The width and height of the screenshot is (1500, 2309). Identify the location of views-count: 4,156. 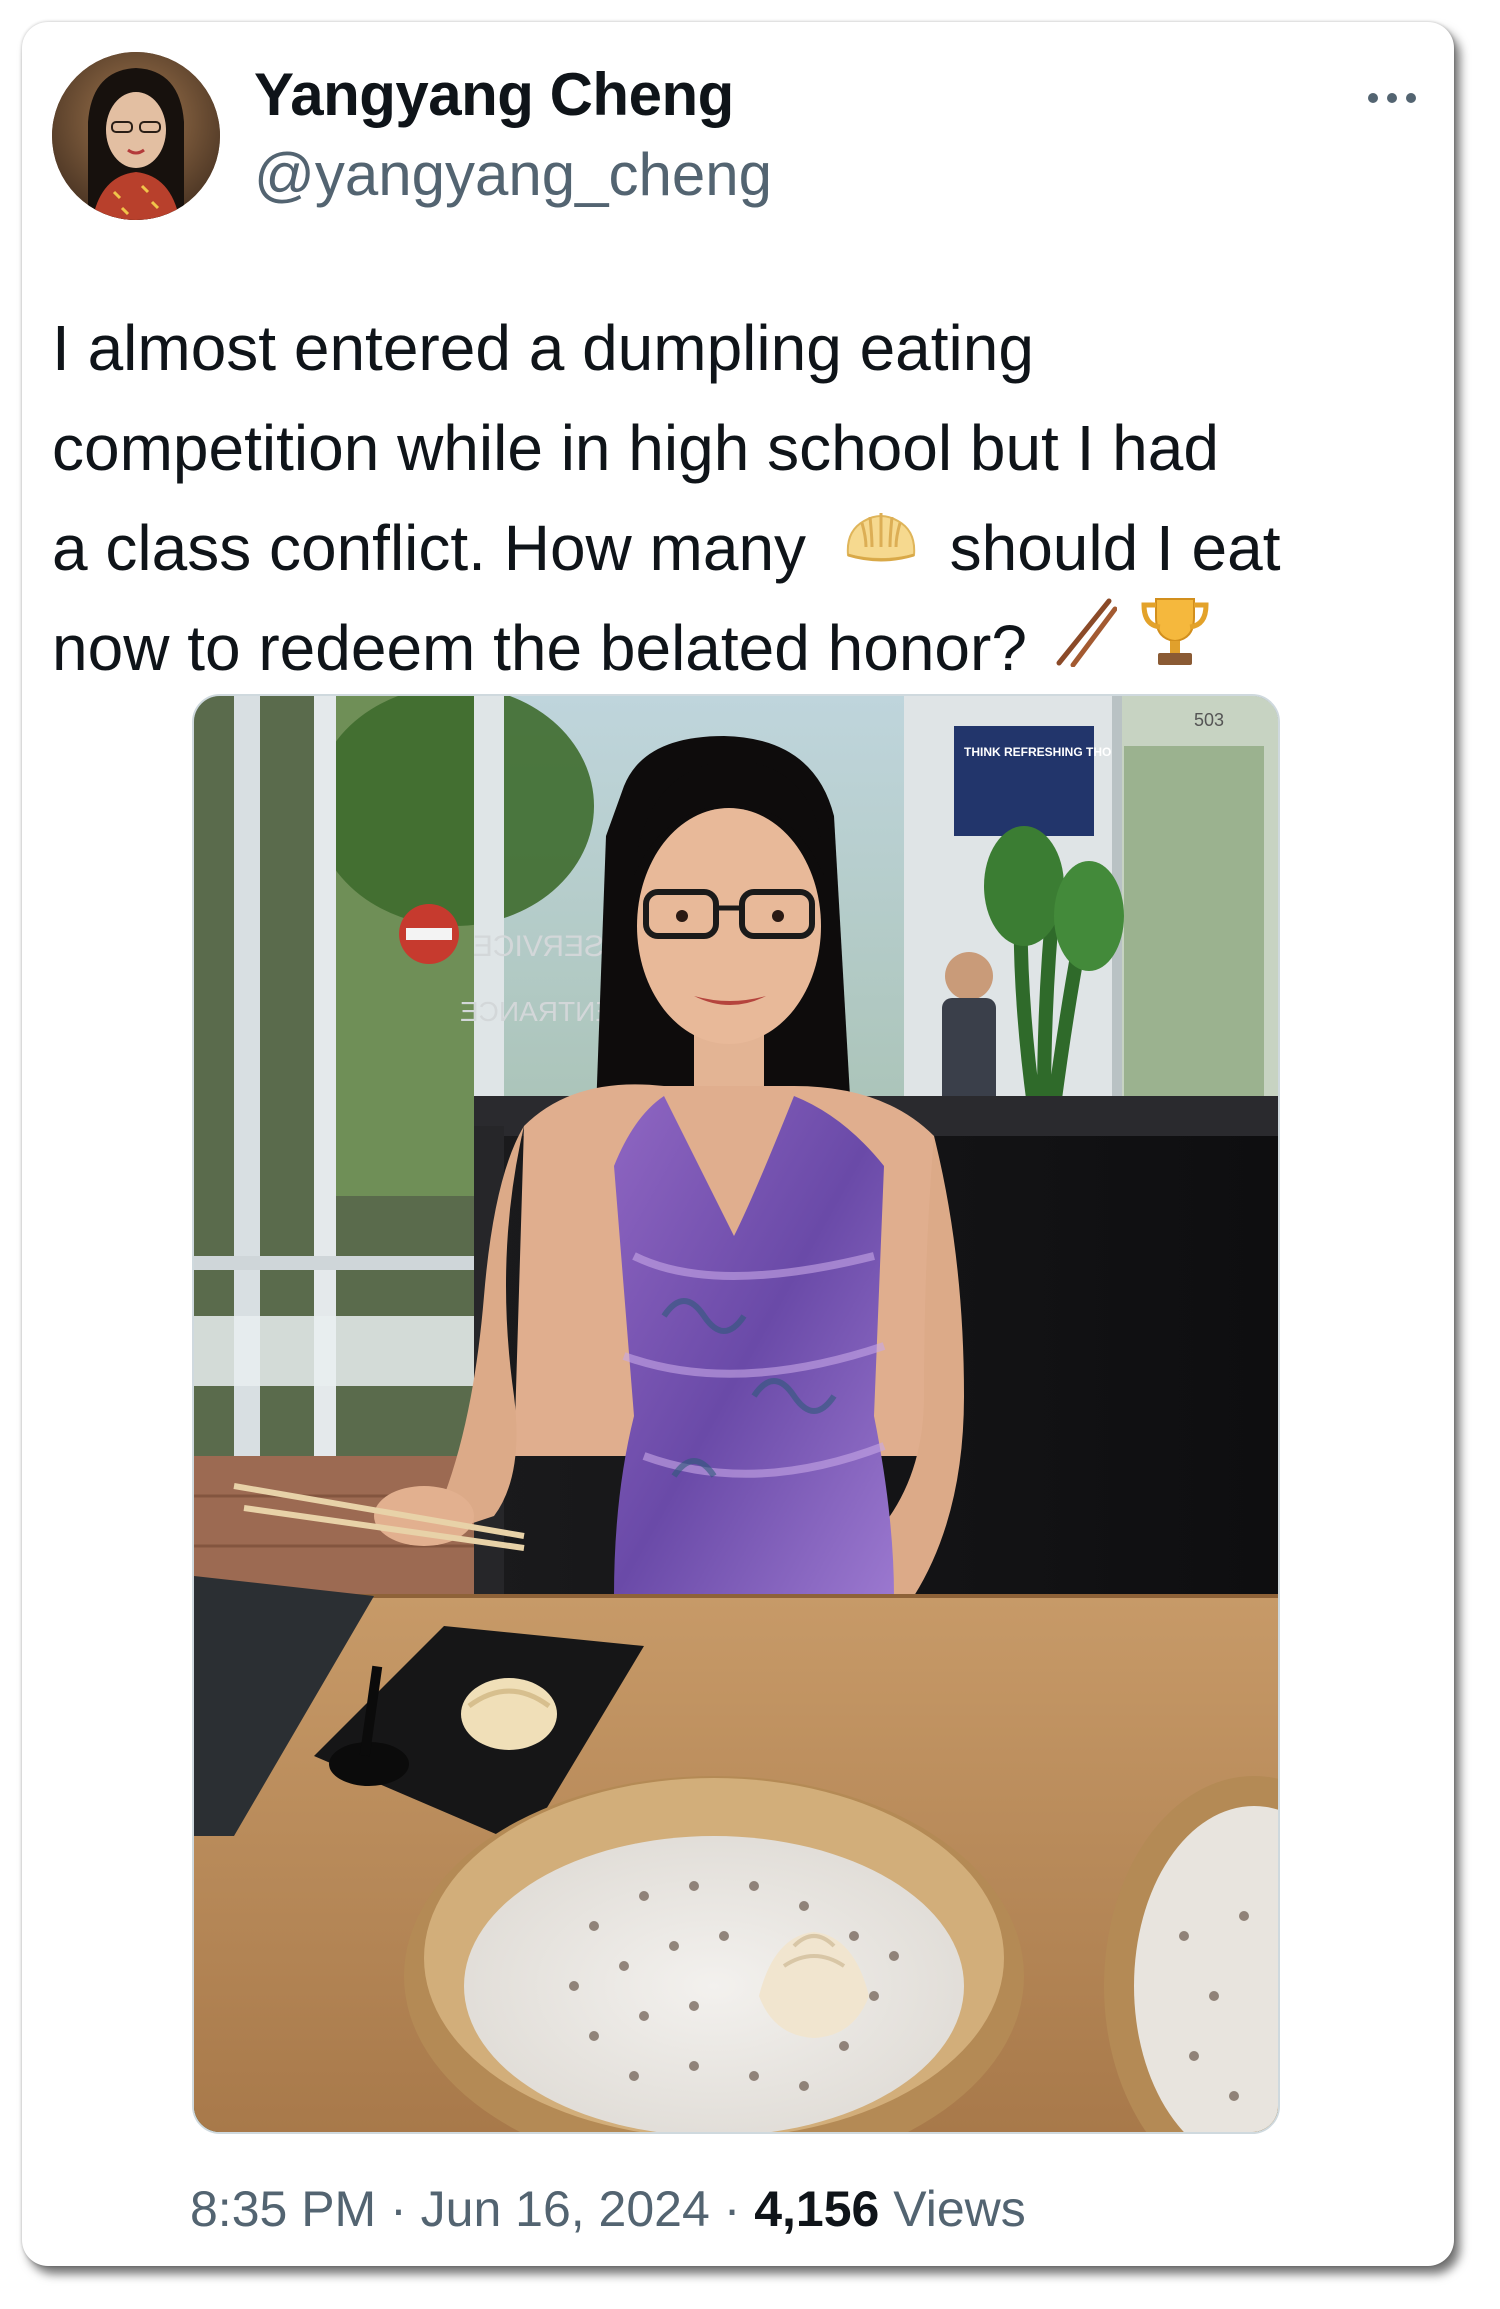
(817, 2209).